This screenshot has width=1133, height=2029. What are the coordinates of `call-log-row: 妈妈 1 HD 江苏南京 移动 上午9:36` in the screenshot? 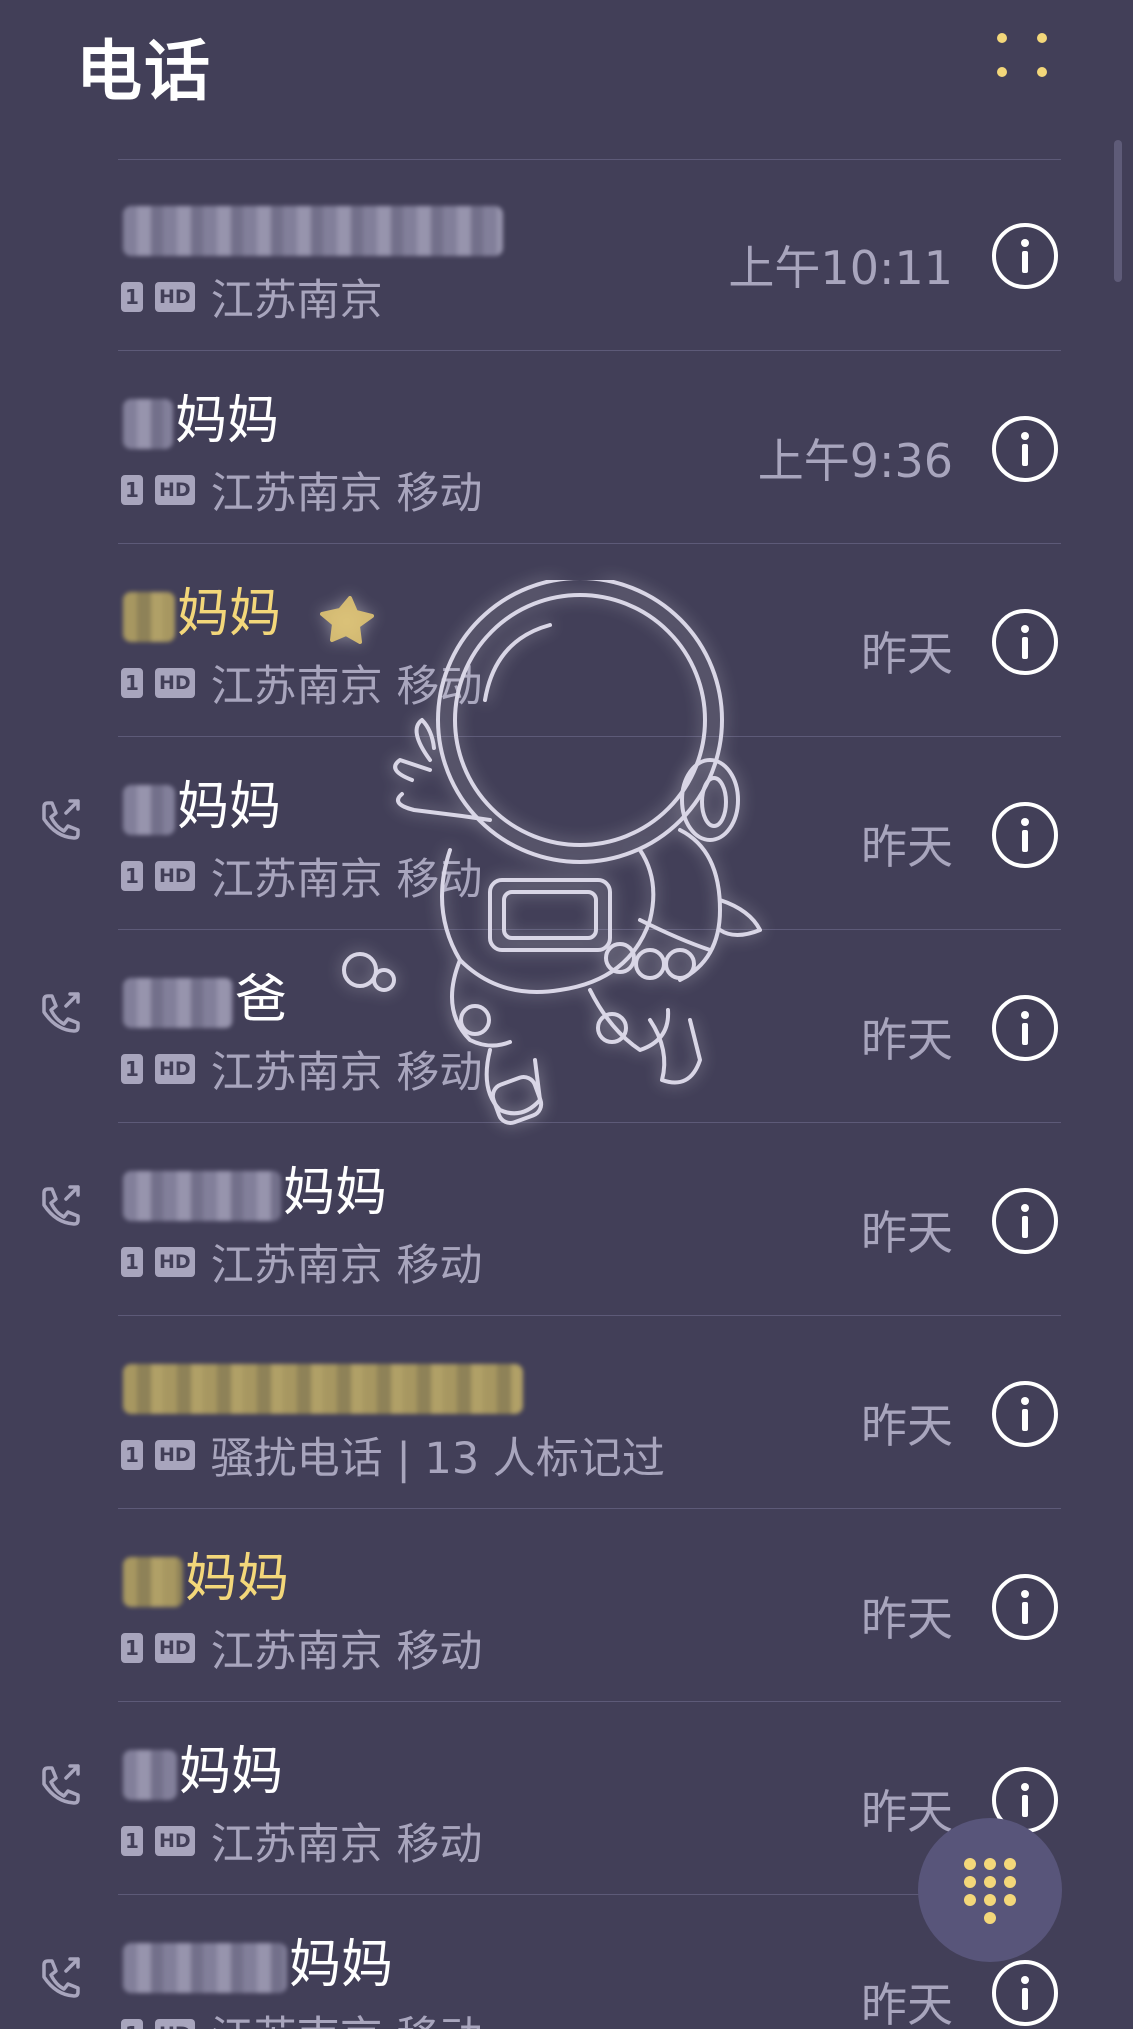 It's located at (566, 447).